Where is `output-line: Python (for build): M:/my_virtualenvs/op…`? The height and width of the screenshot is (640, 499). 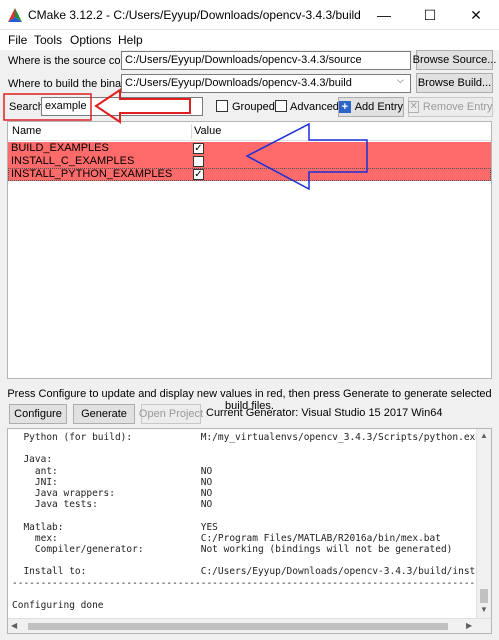
output-line: Python (for build): M:/my_virtualenvs/op… is located at coordinates (246, 437).